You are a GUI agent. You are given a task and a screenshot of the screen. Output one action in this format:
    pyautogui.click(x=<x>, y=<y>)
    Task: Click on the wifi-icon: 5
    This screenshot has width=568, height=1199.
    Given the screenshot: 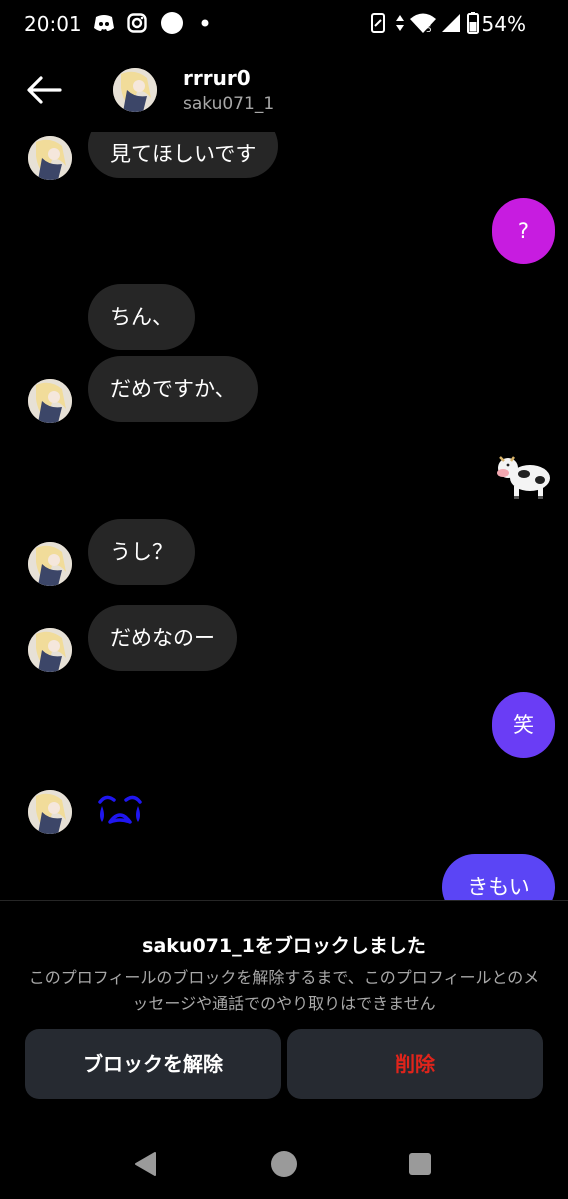 What is the action you would take?
    pyautogui.click(x=423, y=23)
    